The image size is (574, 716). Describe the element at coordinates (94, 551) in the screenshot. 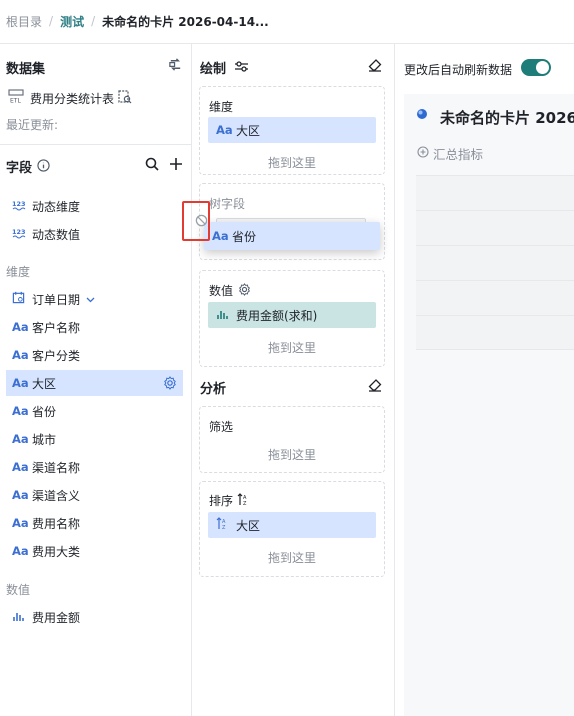

I see `field-item-expense-category: Aa 费用大类` at that location.